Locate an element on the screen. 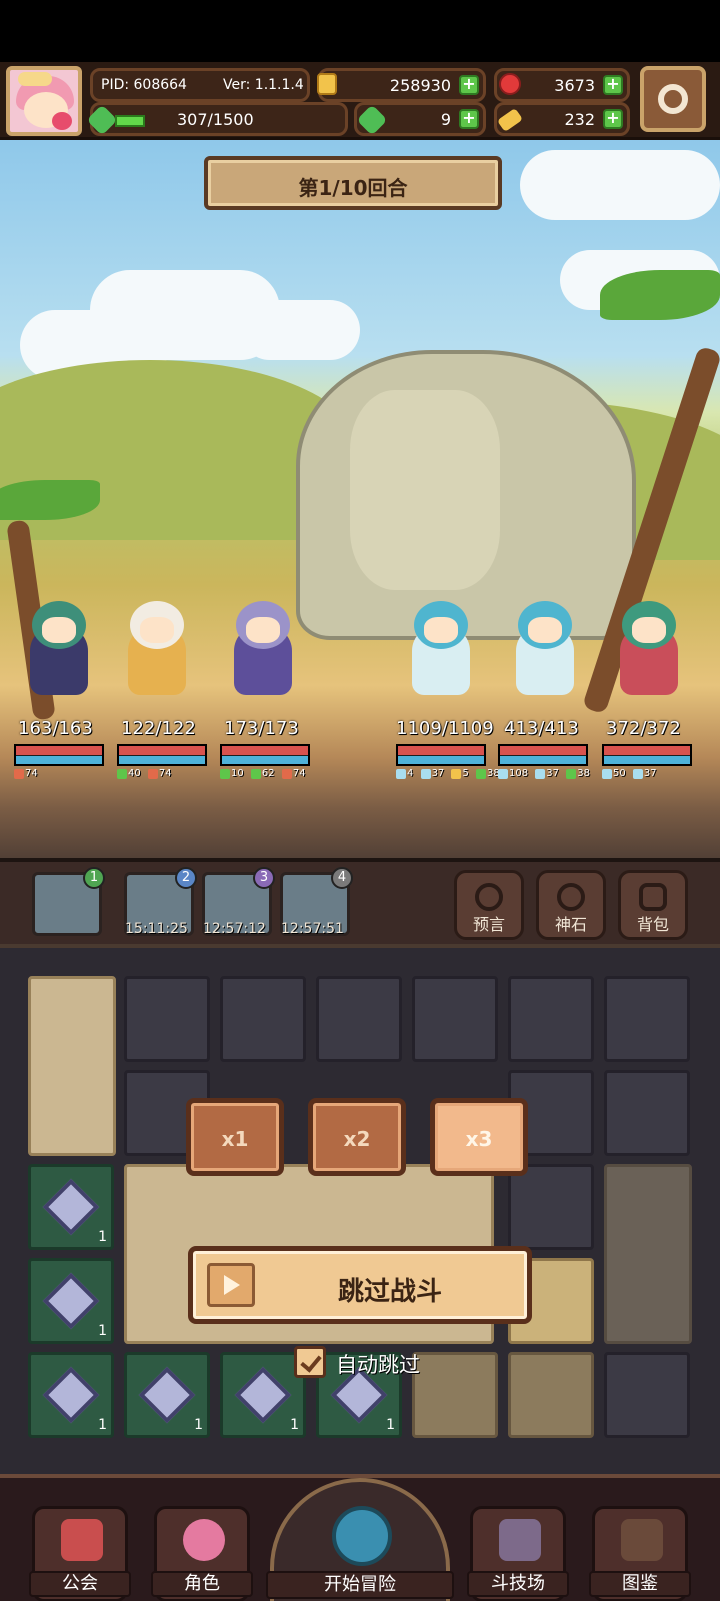 The height and width of the screenshot is (1601, 720). ally-2-buffs: 40 74 is located at coordinates (146, 779).